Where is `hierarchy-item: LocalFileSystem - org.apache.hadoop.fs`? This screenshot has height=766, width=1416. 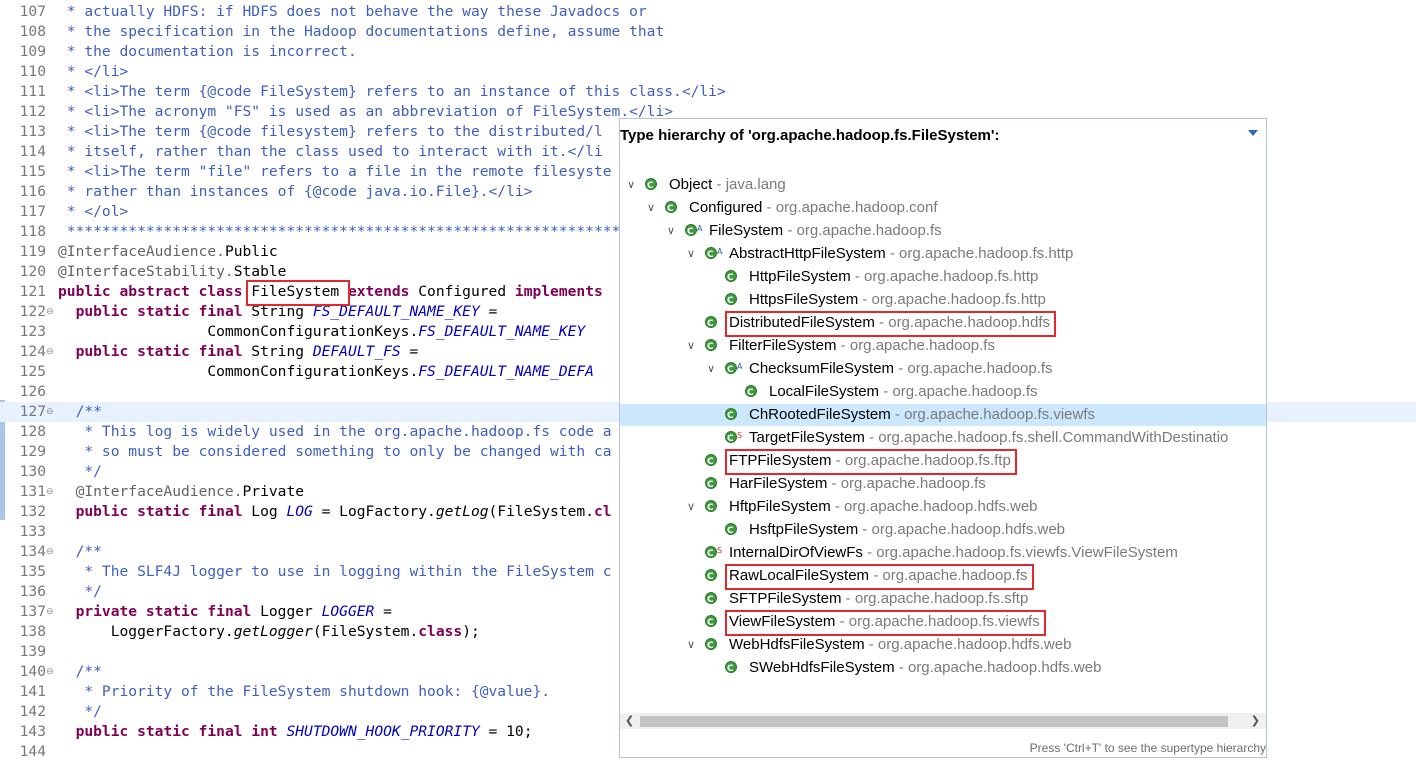 hierarchy-item: LocalFileSystem - org.apache.hadoop.fs is located at coordinates (943, 392).